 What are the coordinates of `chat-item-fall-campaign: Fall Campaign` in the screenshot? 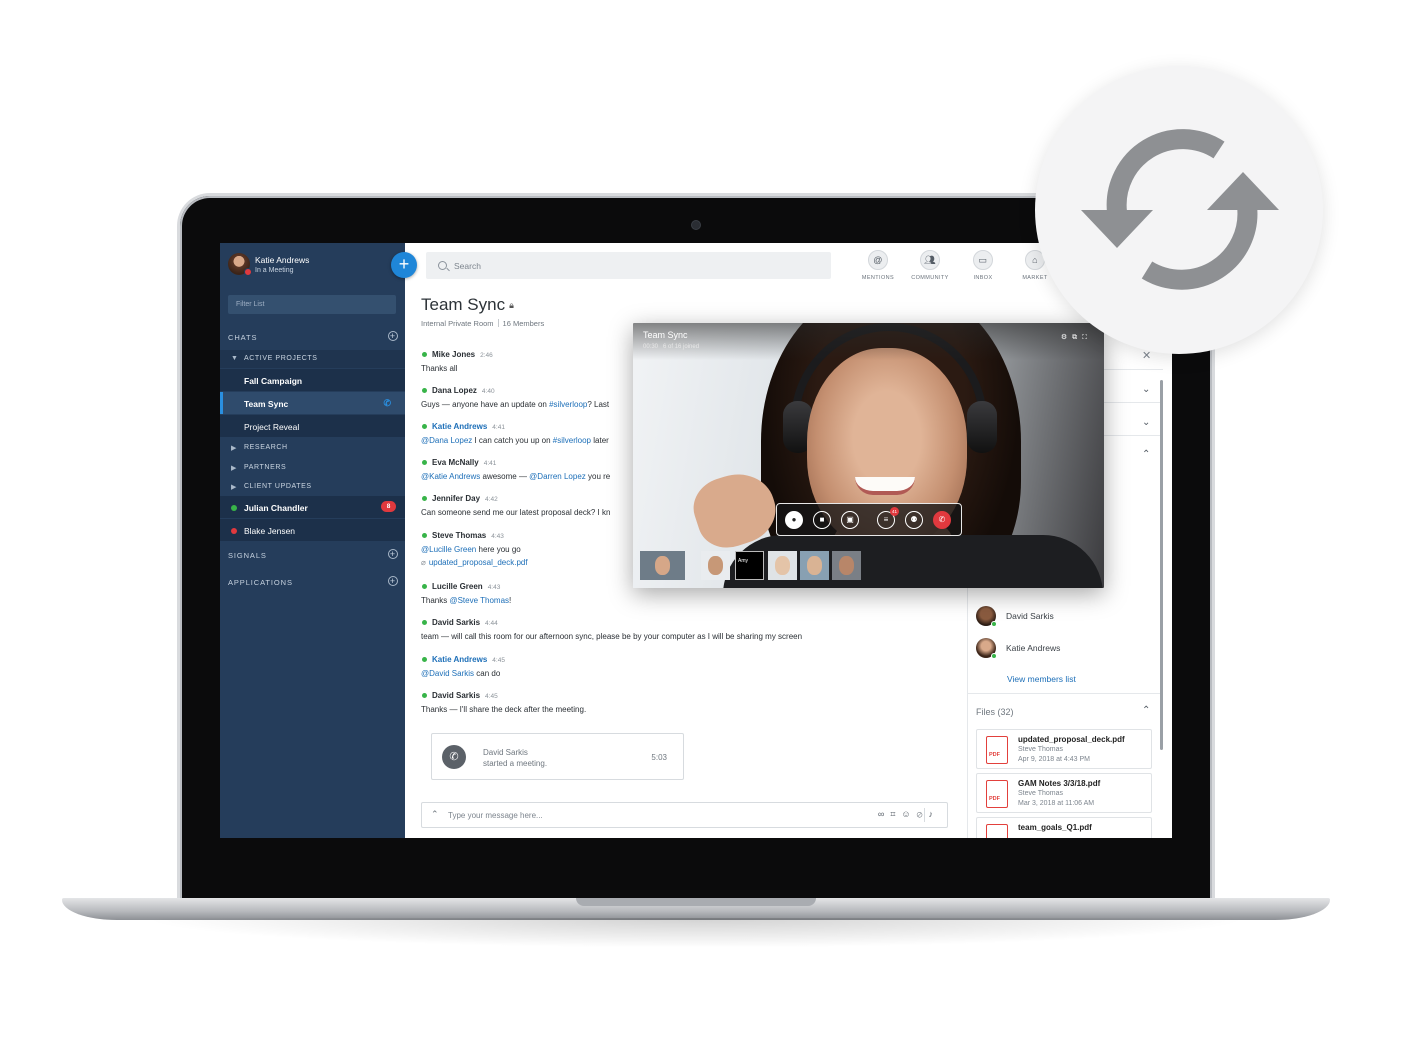 It's located at (312, 380).